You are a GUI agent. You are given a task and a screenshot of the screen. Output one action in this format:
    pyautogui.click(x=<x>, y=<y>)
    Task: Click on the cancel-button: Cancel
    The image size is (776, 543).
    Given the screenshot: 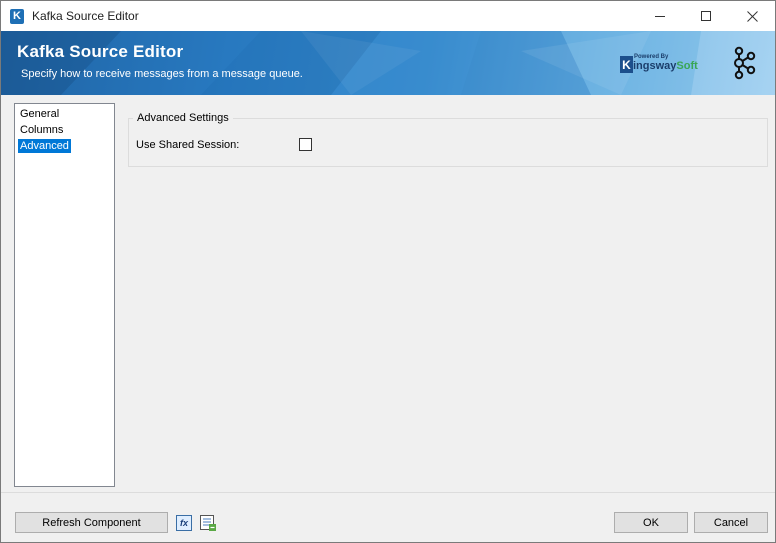 What is the action you would take?
    pyautogui.click(x=731, y=522)
    